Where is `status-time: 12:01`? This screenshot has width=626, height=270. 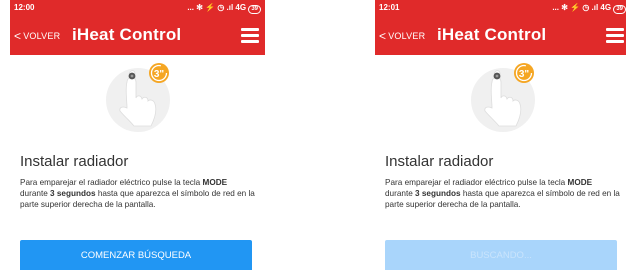
status-time: 12:01 is located at coordinates (389, 7).